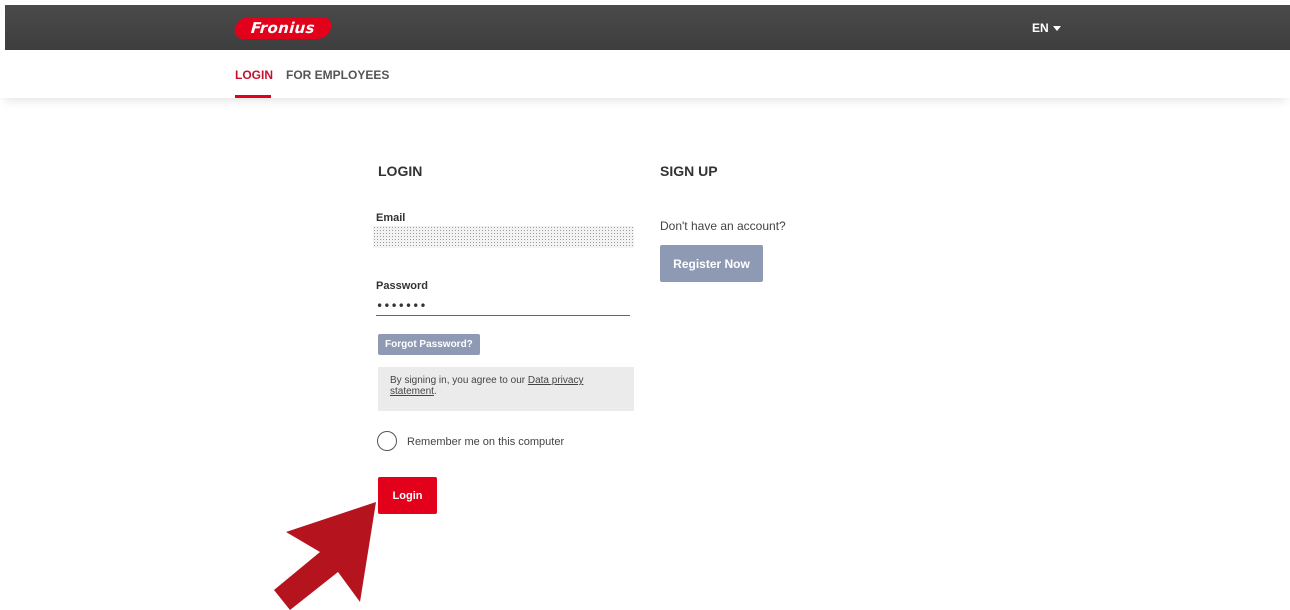 This screenshot has width=1290, height=610. Describe the element at coordinates (337, 75) in the screenshot. I see `tab-for-employees: FOR EMPLOYEES` at that location.